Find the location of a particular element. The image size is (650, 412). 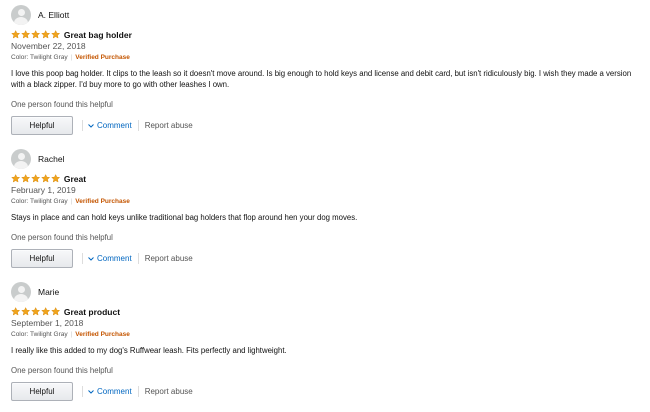

reviewer-name: Marie is located at coordinates (48, 292).